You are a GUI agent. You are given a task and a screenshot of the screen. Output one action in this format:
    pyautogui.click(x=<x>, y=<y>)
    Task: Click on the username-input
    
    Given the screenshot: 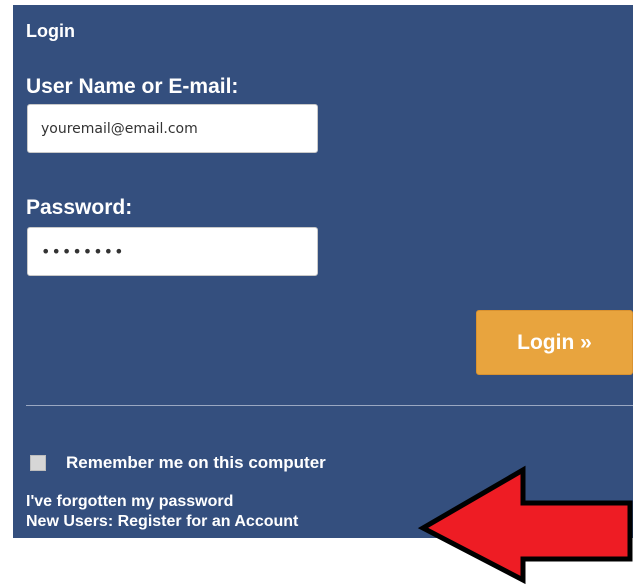 What is the action you would take?
    pyautogui.click(x=172, y=128)
    